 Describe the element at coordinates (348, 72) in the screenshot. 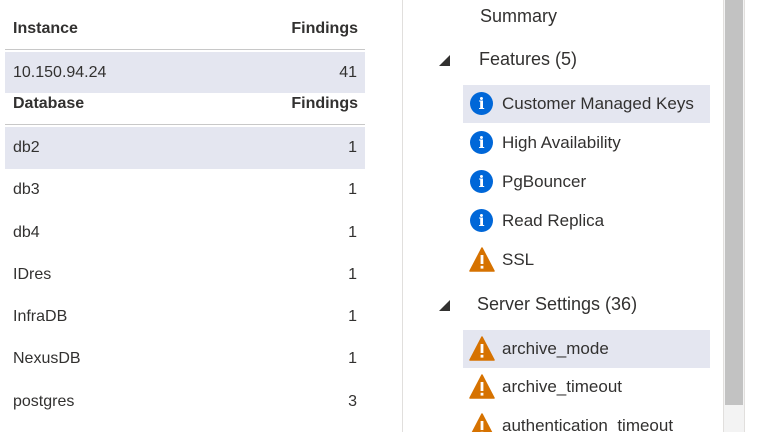

I see `instance-findings-count: 41` at that location.